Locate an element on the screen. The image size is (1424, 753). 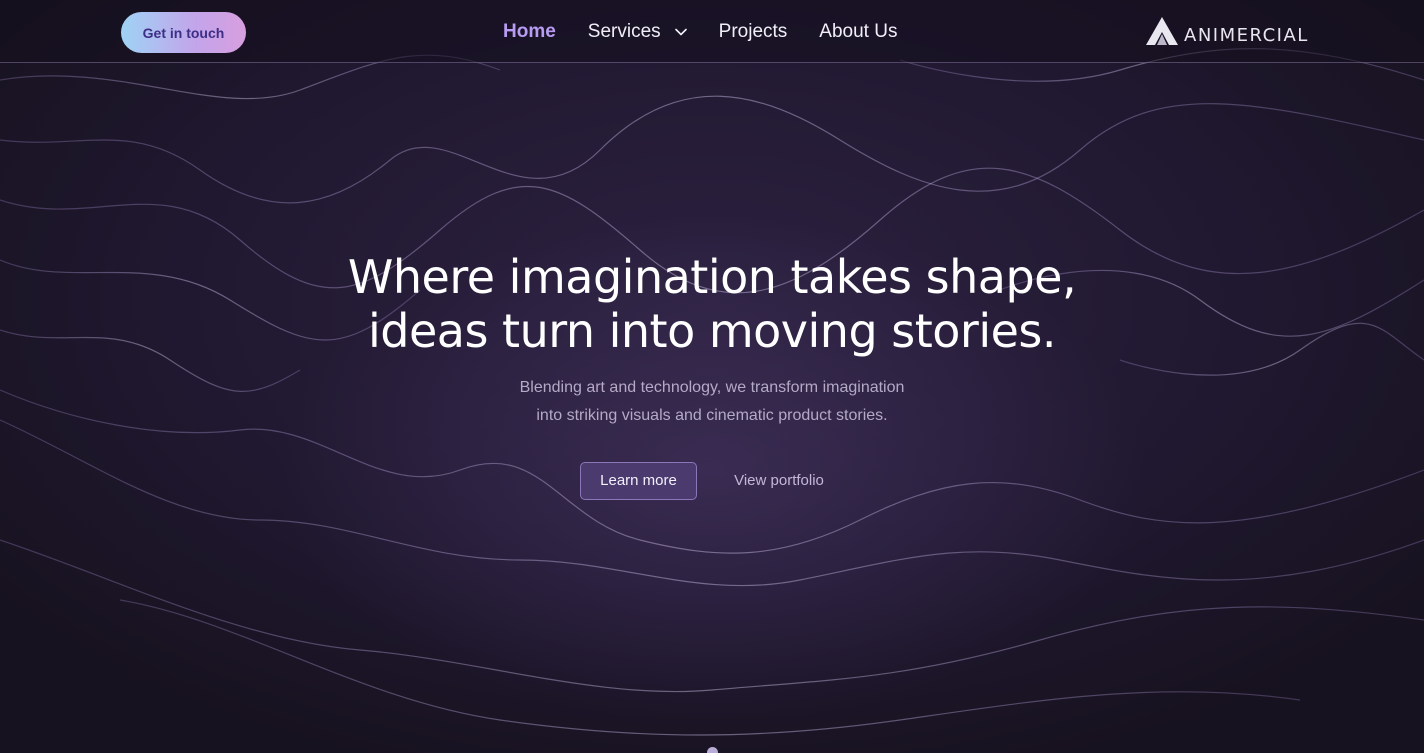
nav-item-home: Home is located at coordinates (529, 32).